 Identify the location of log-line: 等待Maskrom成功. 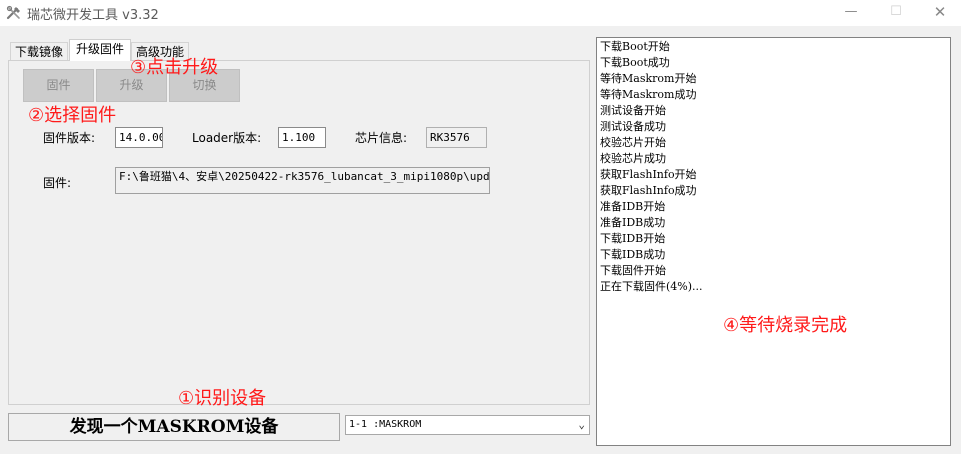
(648, 94).